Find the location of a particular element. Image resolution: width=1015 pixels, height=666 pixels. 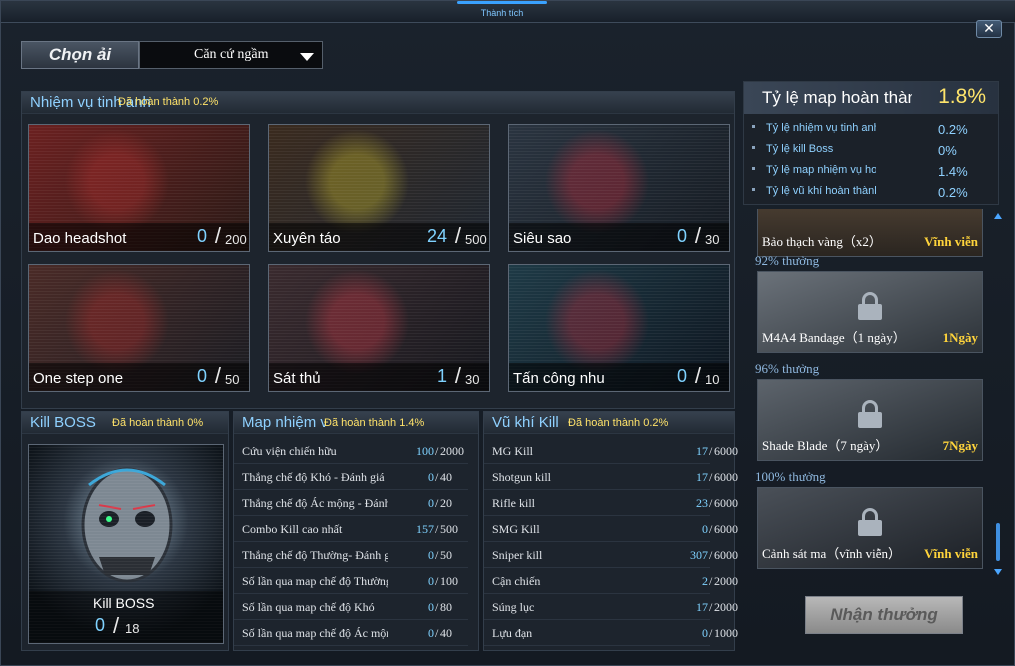

reward-item: 96% thưởng Shade Blade（7 ngày） 7Ngày is located at coordinates (869, 413).